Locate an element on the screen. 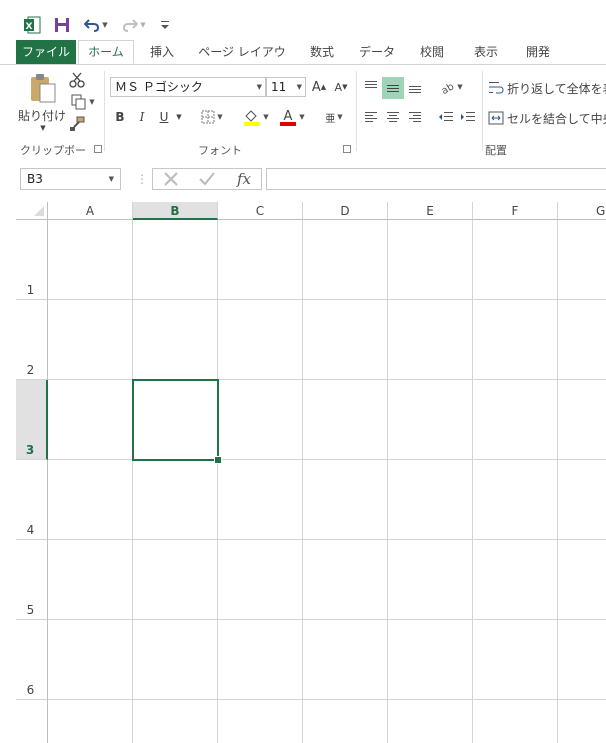 Image resolution: width=606 pixels, height=743 pixels. tab-data: データ is located at coordinates (377, 52).